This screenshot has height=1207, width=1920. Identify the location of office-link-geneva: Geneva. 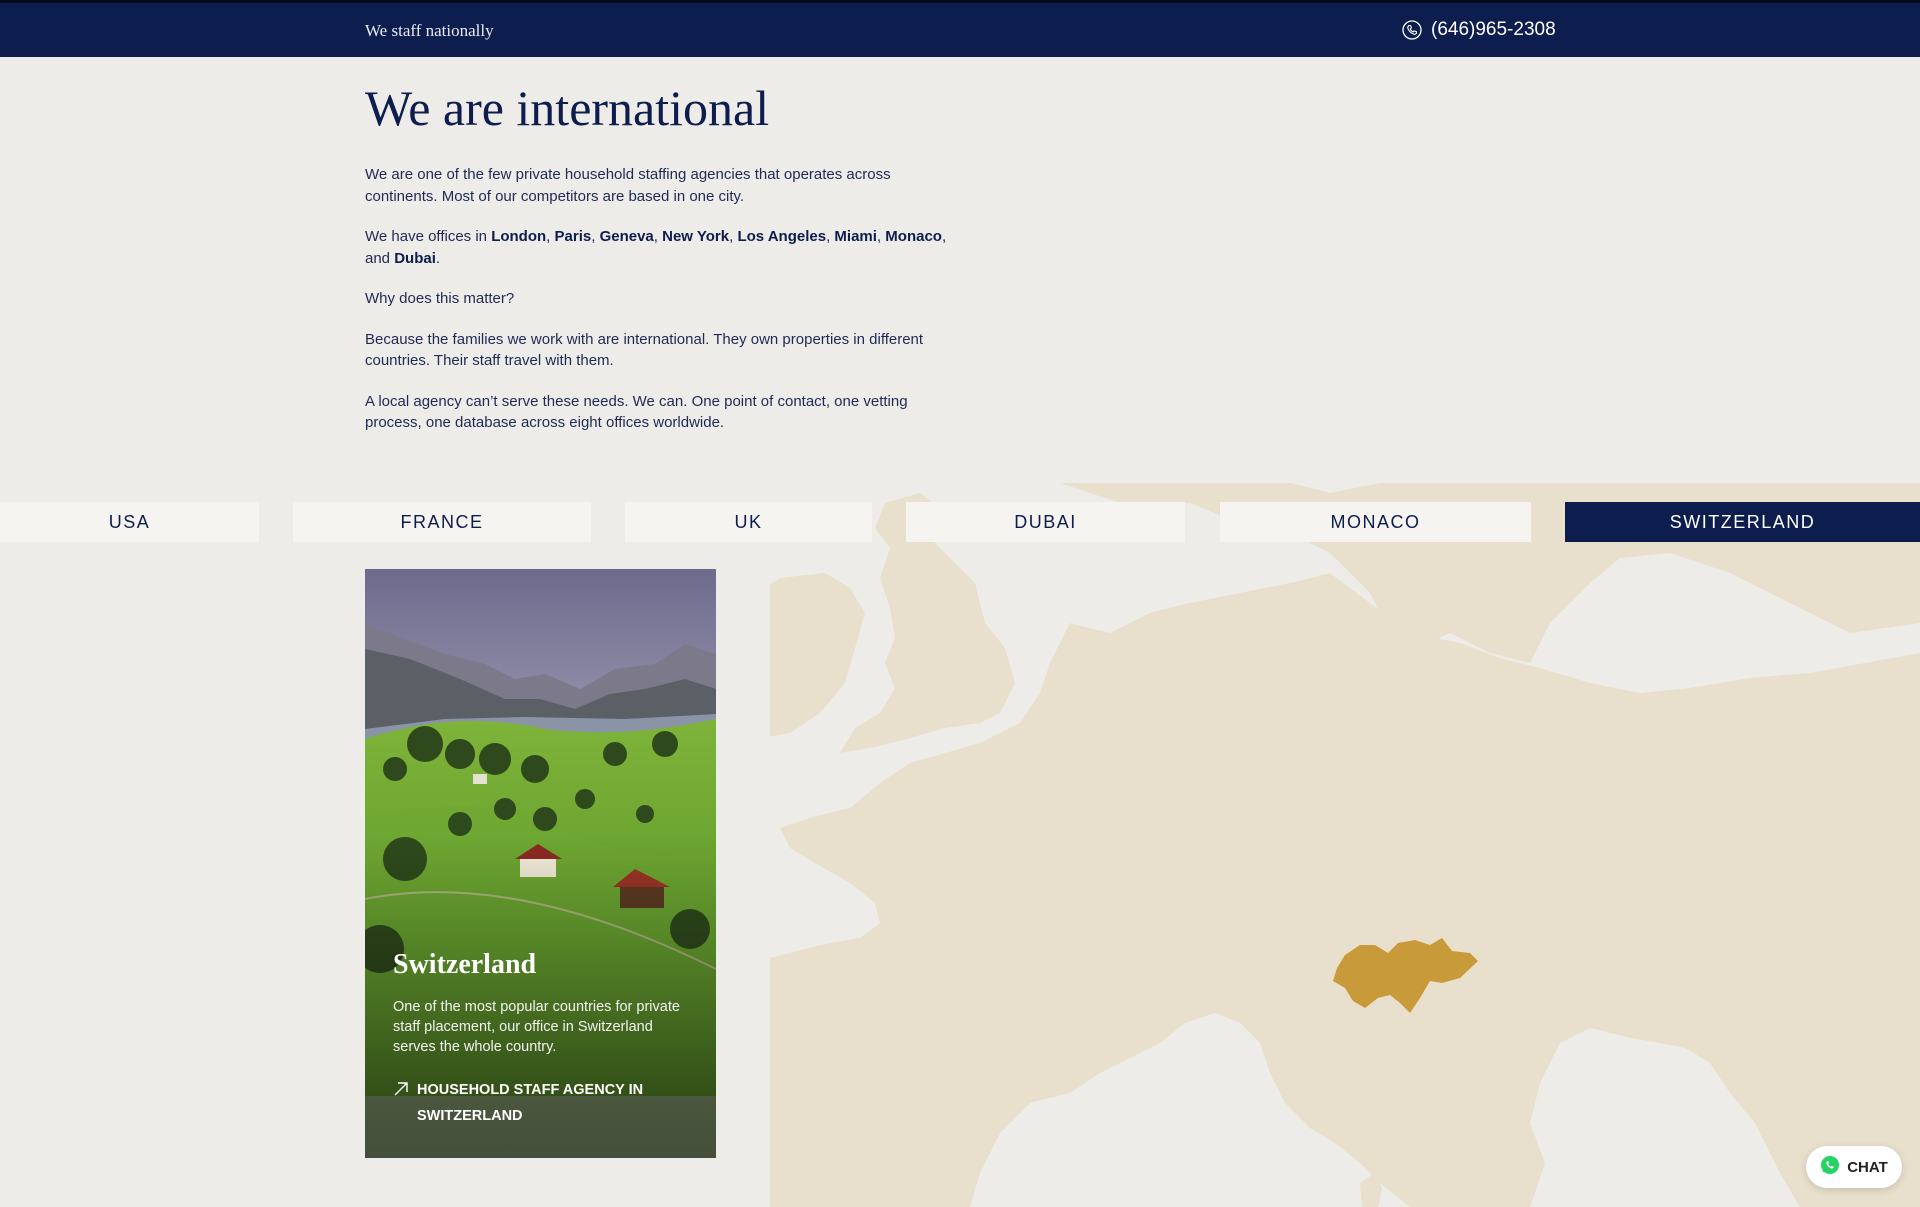
(627, 236).